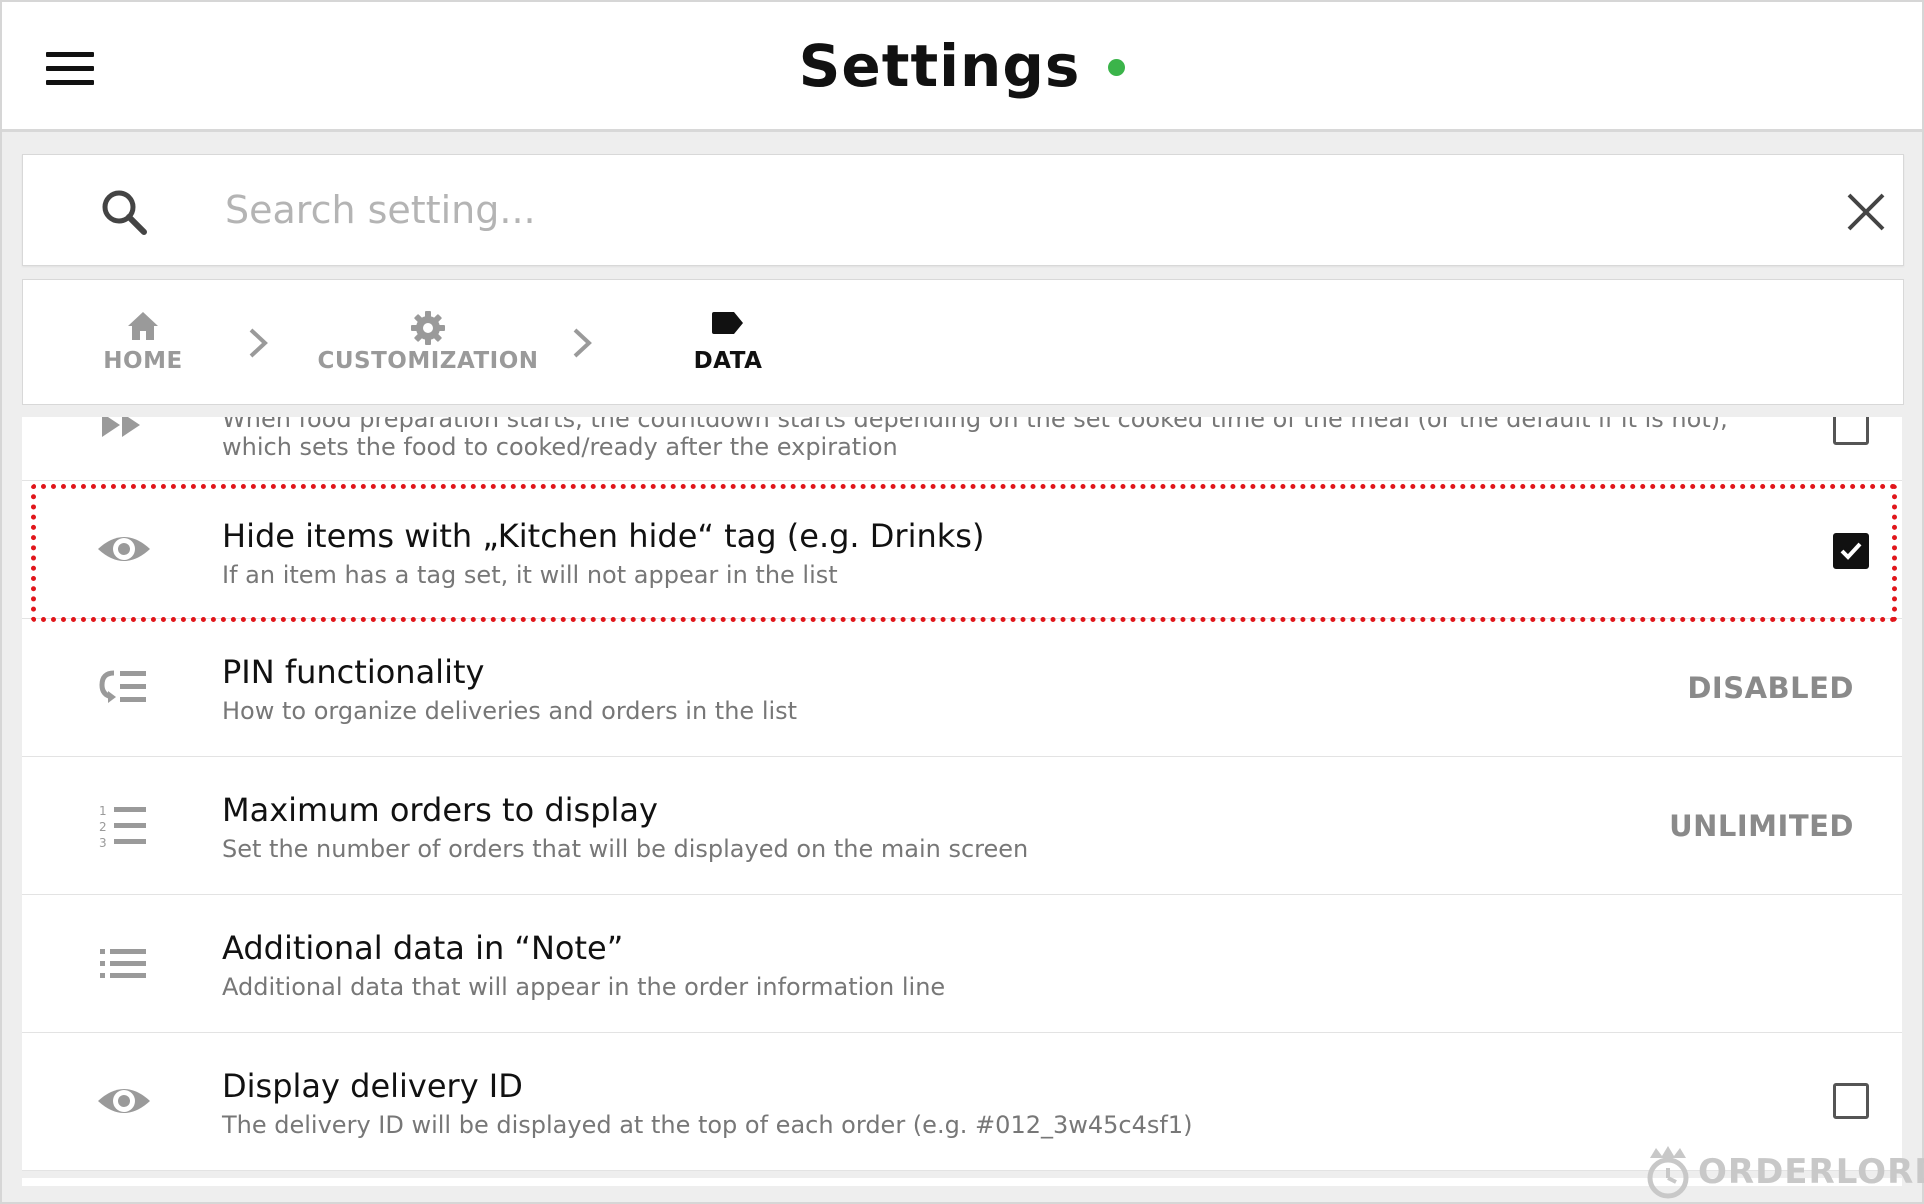  What do you see at coordinates (372, 1086) in the screenshot?
I see `setting-title: Display delivery ID` at bounding box center [372, 1086].